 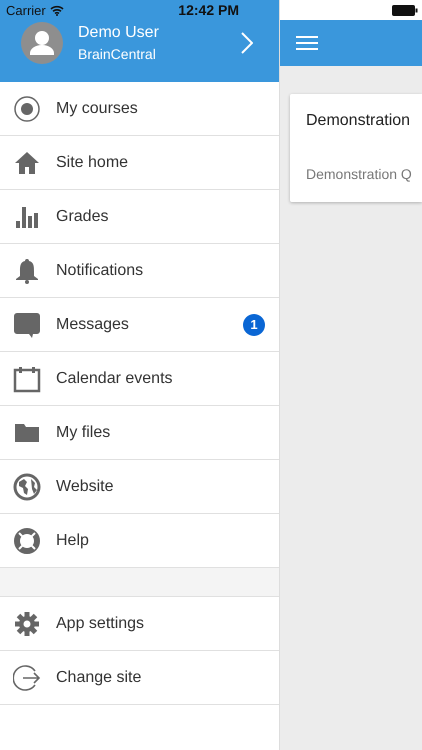 I want to click on menu-label: Help, so click(x=73, y=541).